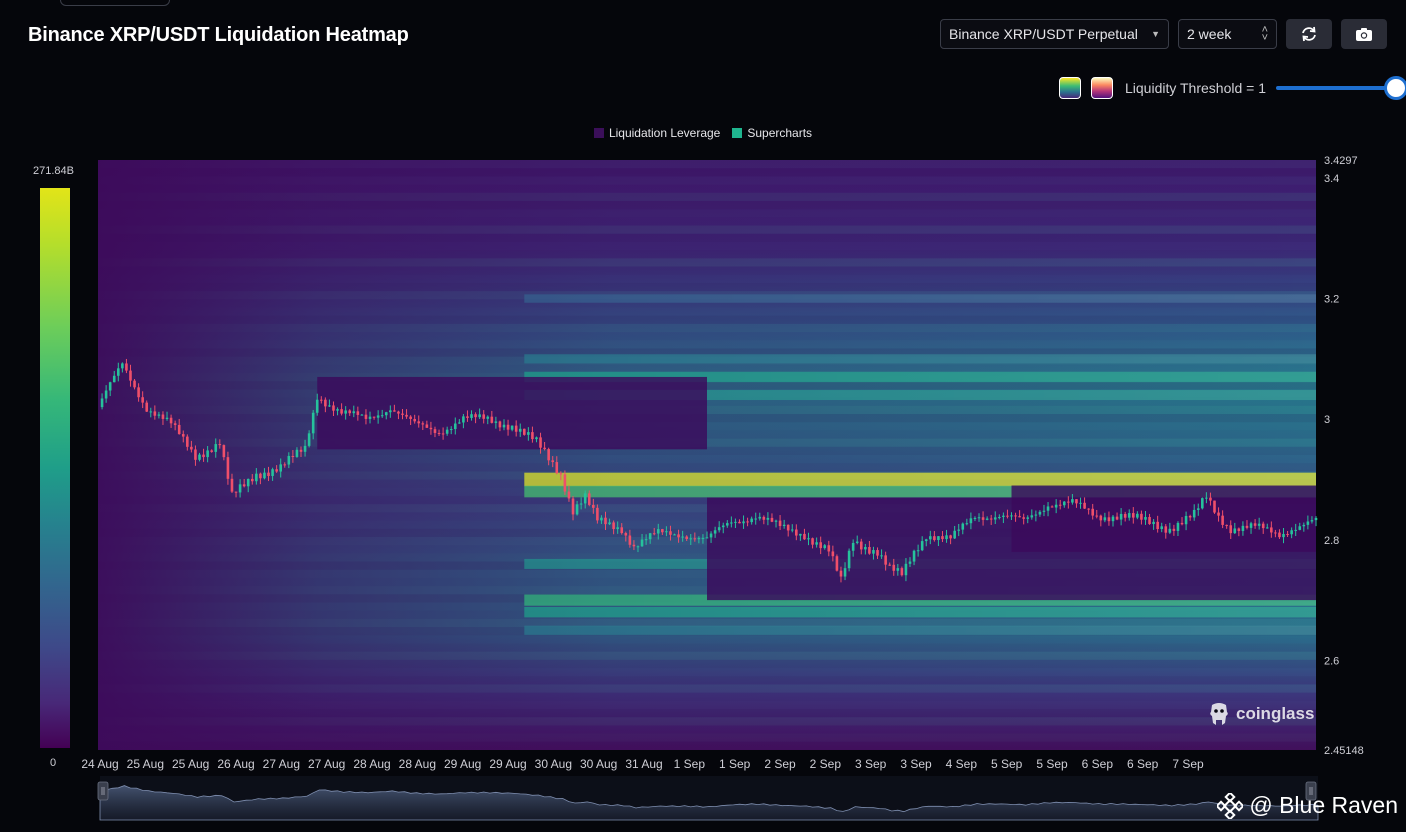 This screenshot has height=832, width=1406. Describe the element at coordinates (643, 764) in the screenshot. I see `x-tick-label: 31 Aug` at that location.